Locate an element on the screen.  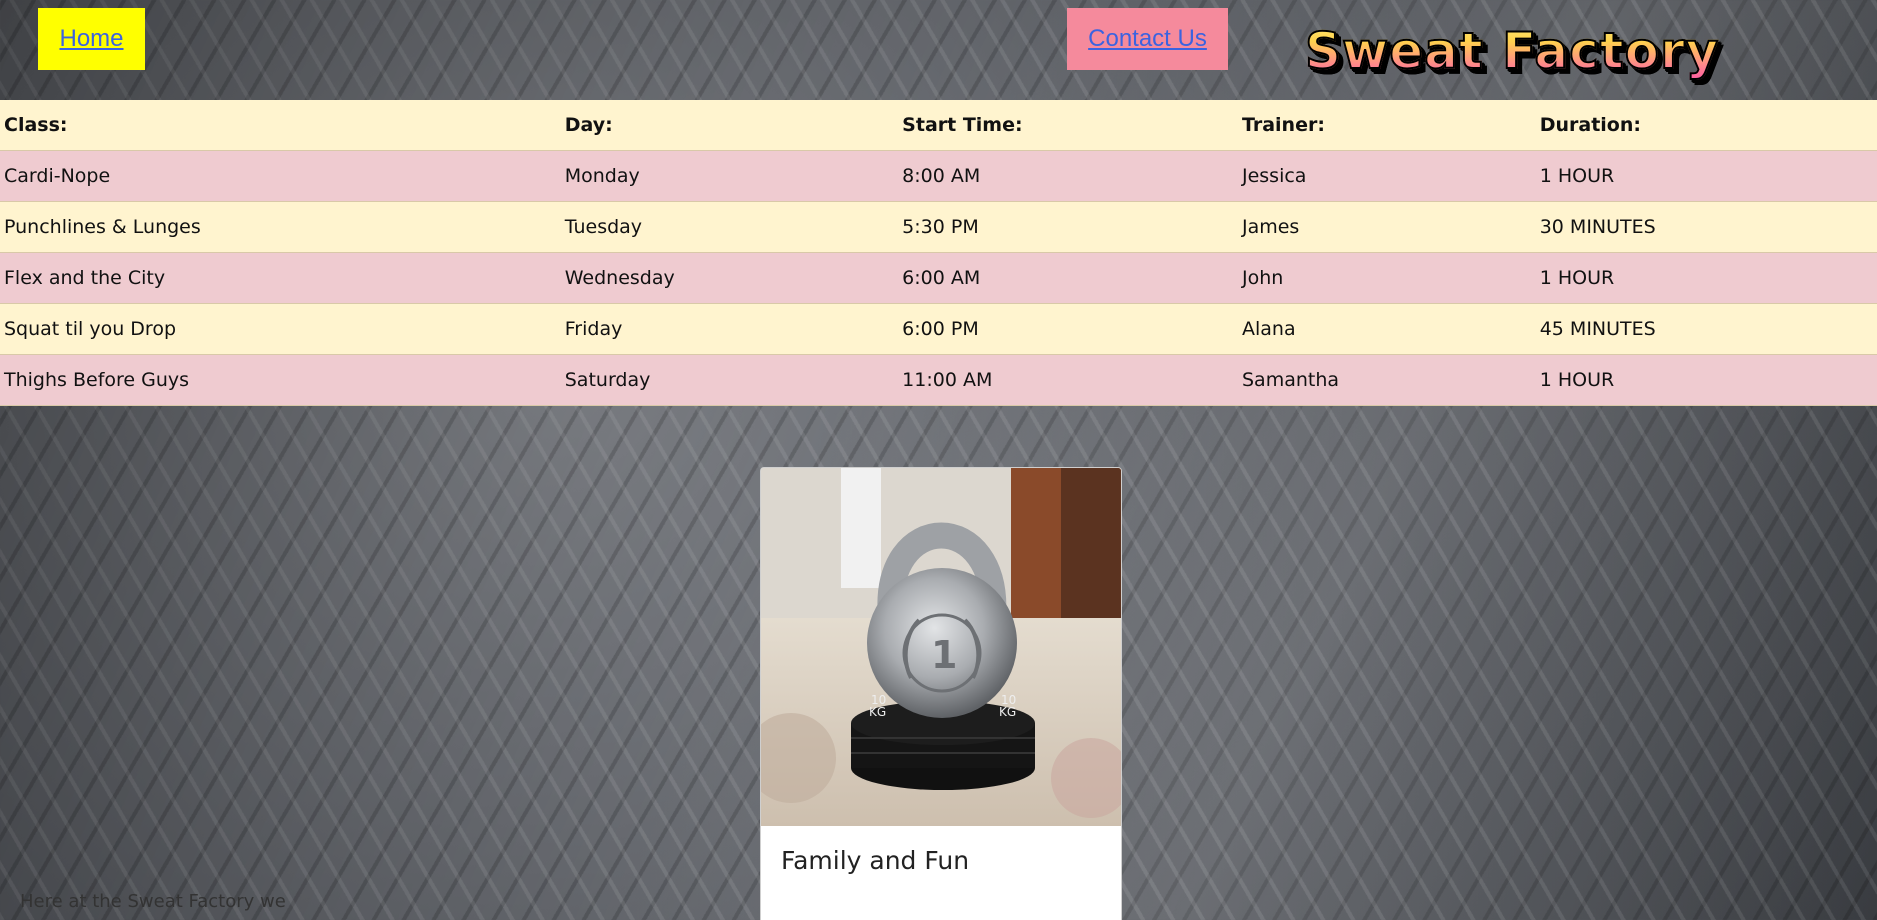
site-logo: Sweat Factory is located at coordinates (1539, 51).